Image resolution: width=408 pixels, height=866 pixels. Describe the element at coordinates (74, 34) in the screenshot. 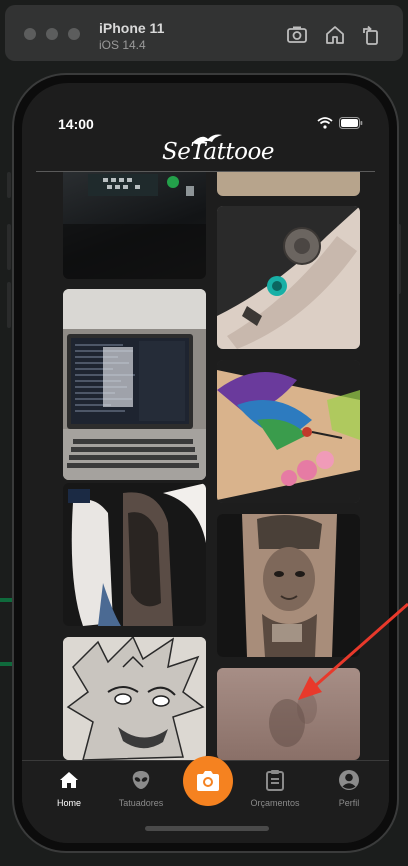

I see `zoom-window-button` at that location.